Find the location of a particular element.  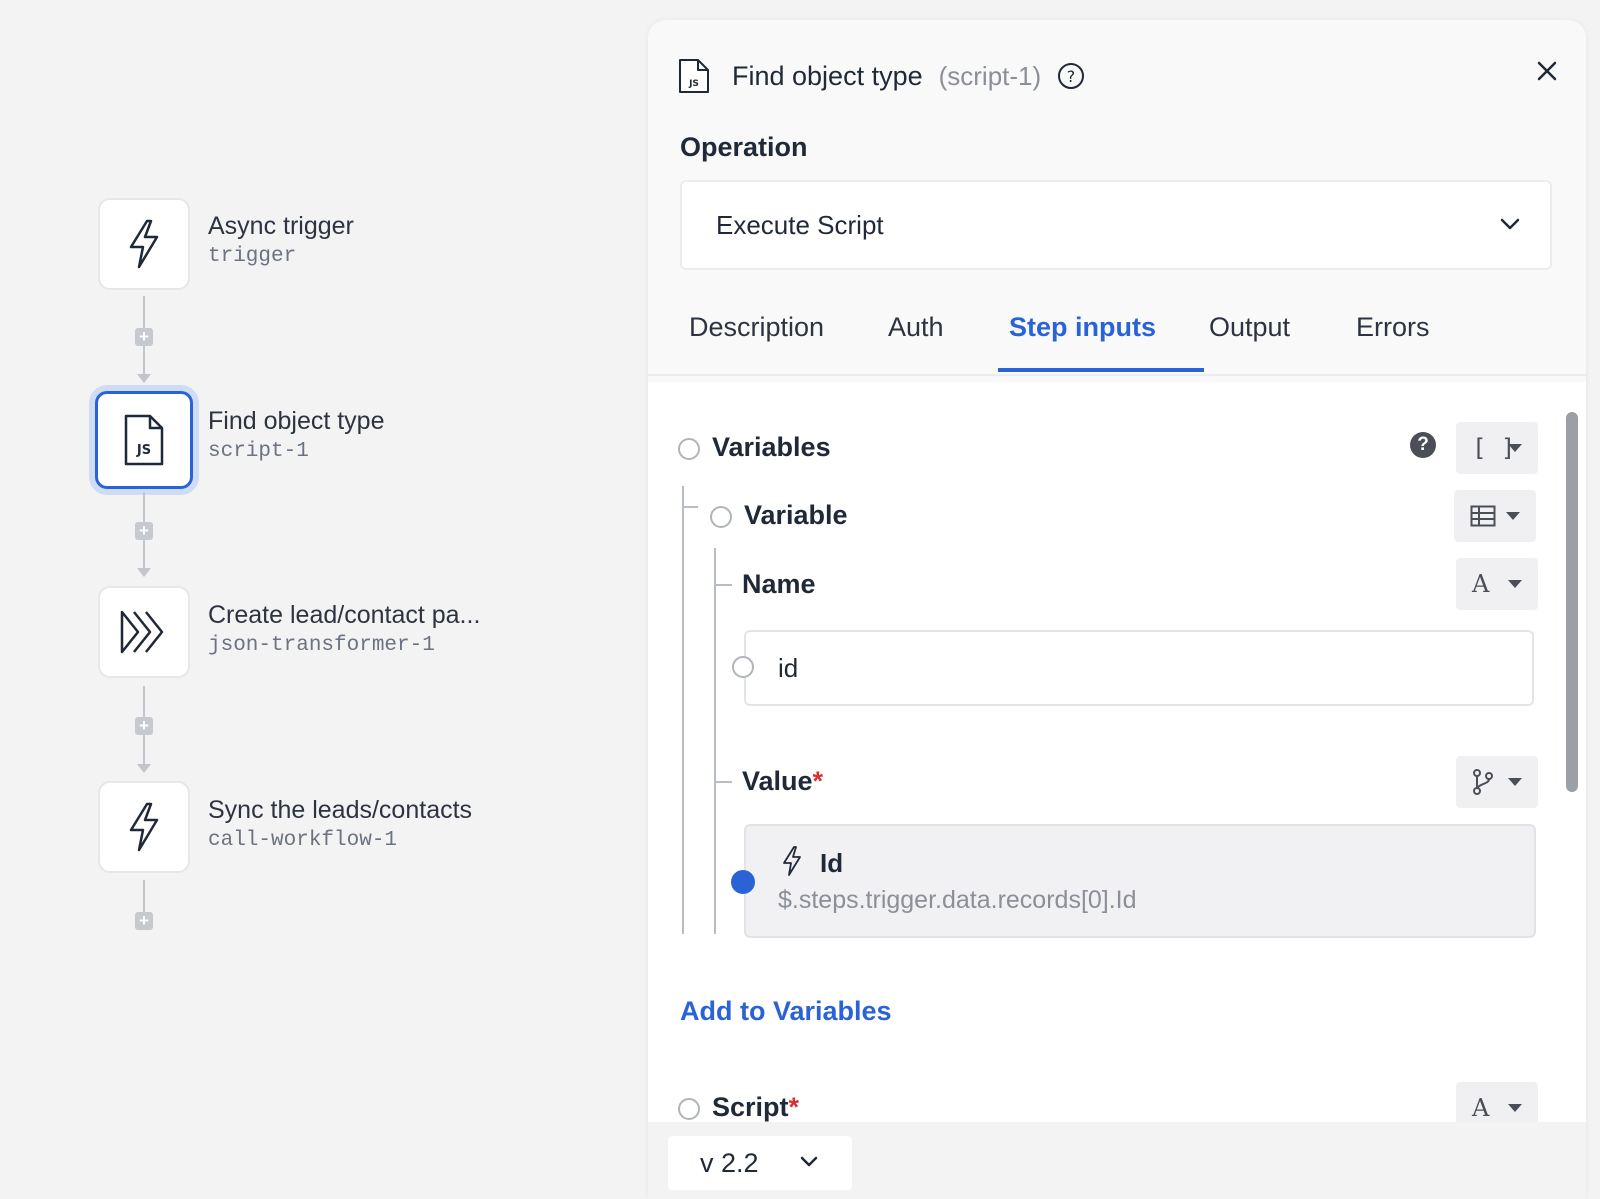

git-branch-icon is located at coordinates (1483, 782).